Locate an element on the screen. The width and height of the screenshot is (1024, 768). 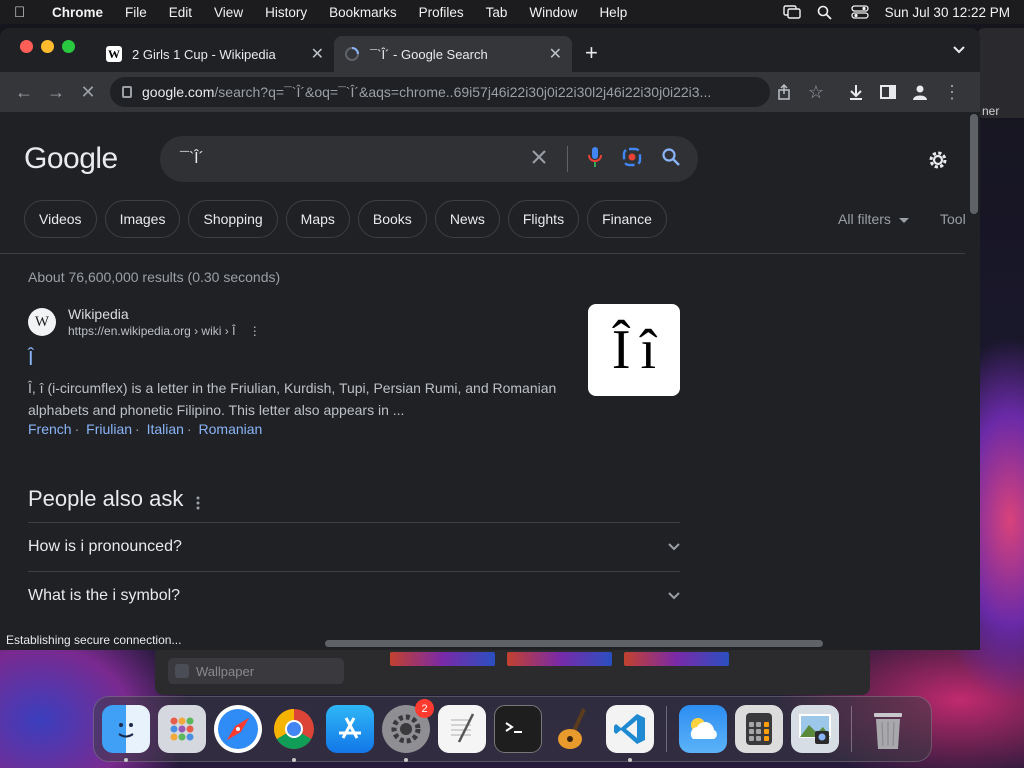
tab-wikipedia: W 2 Girls 1 Cup - Wikipedia ✕ is located at coordinates (215, 54).